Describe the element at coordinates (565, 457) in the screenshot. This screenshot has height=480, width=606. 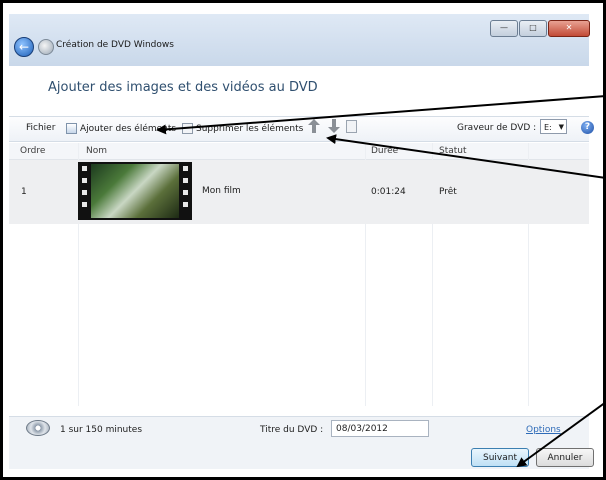
I see `cancel-button: Annuler` at that location.